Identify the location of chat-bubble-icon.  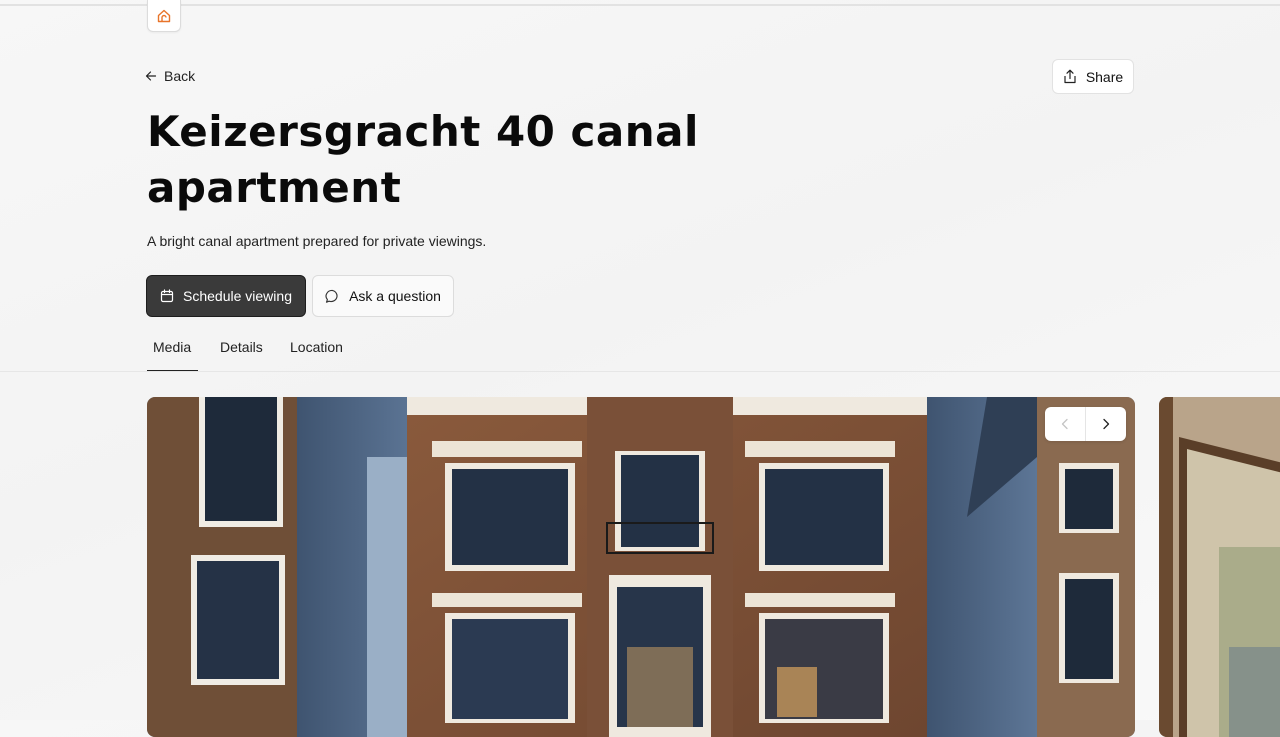
(331, 296).